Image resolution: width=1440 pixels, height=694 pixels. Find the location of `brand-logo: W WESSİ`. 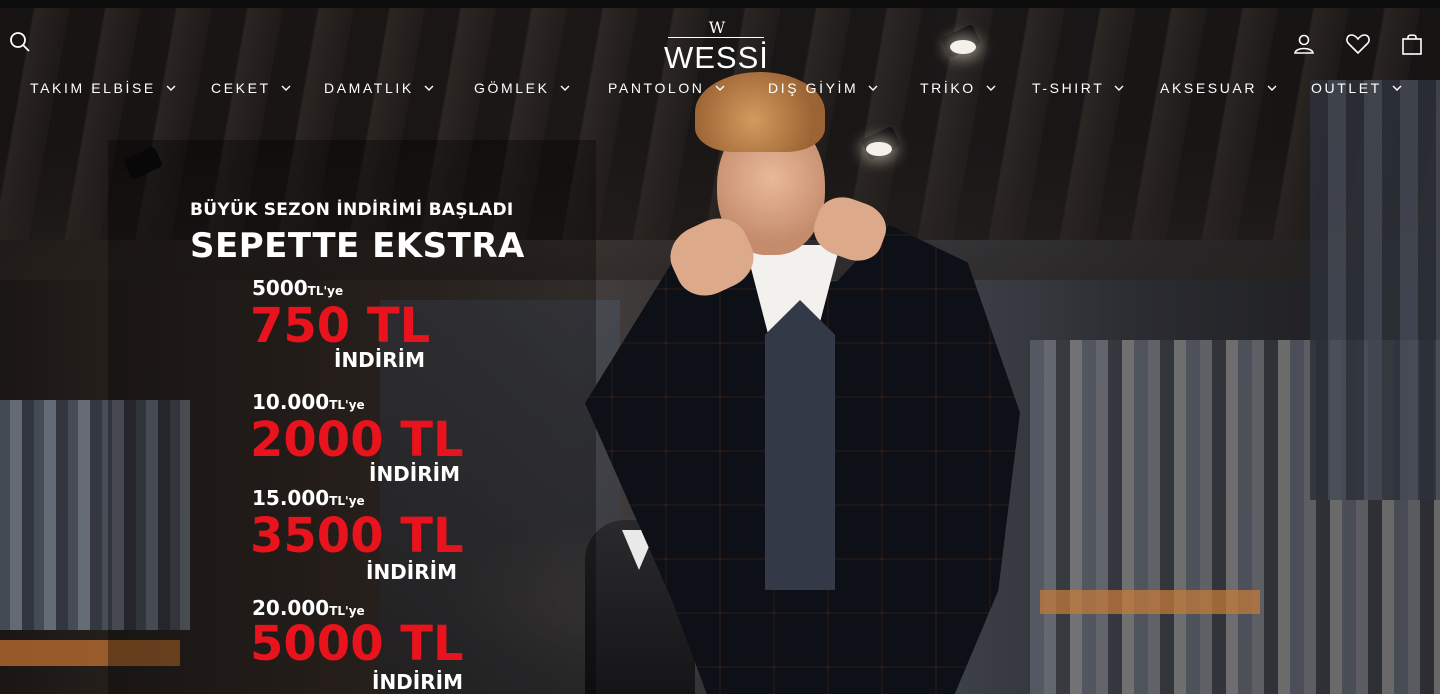

brand-logo: W WESSİ is located at coordinates (716, 48).